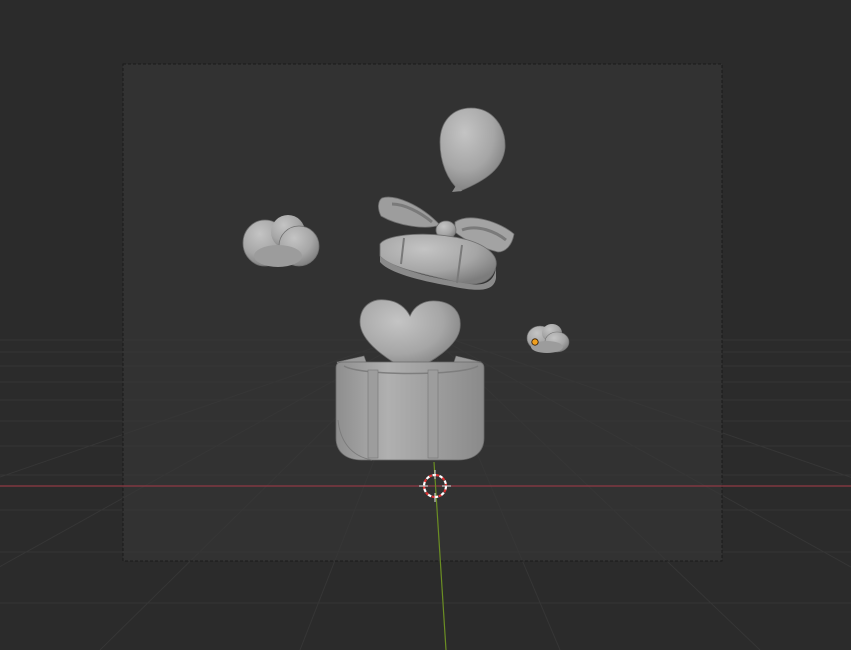  What do you see at coordinates (535, 342) in the screenshot?
I see `object-origin-dot` at bounding box center [535, 342].